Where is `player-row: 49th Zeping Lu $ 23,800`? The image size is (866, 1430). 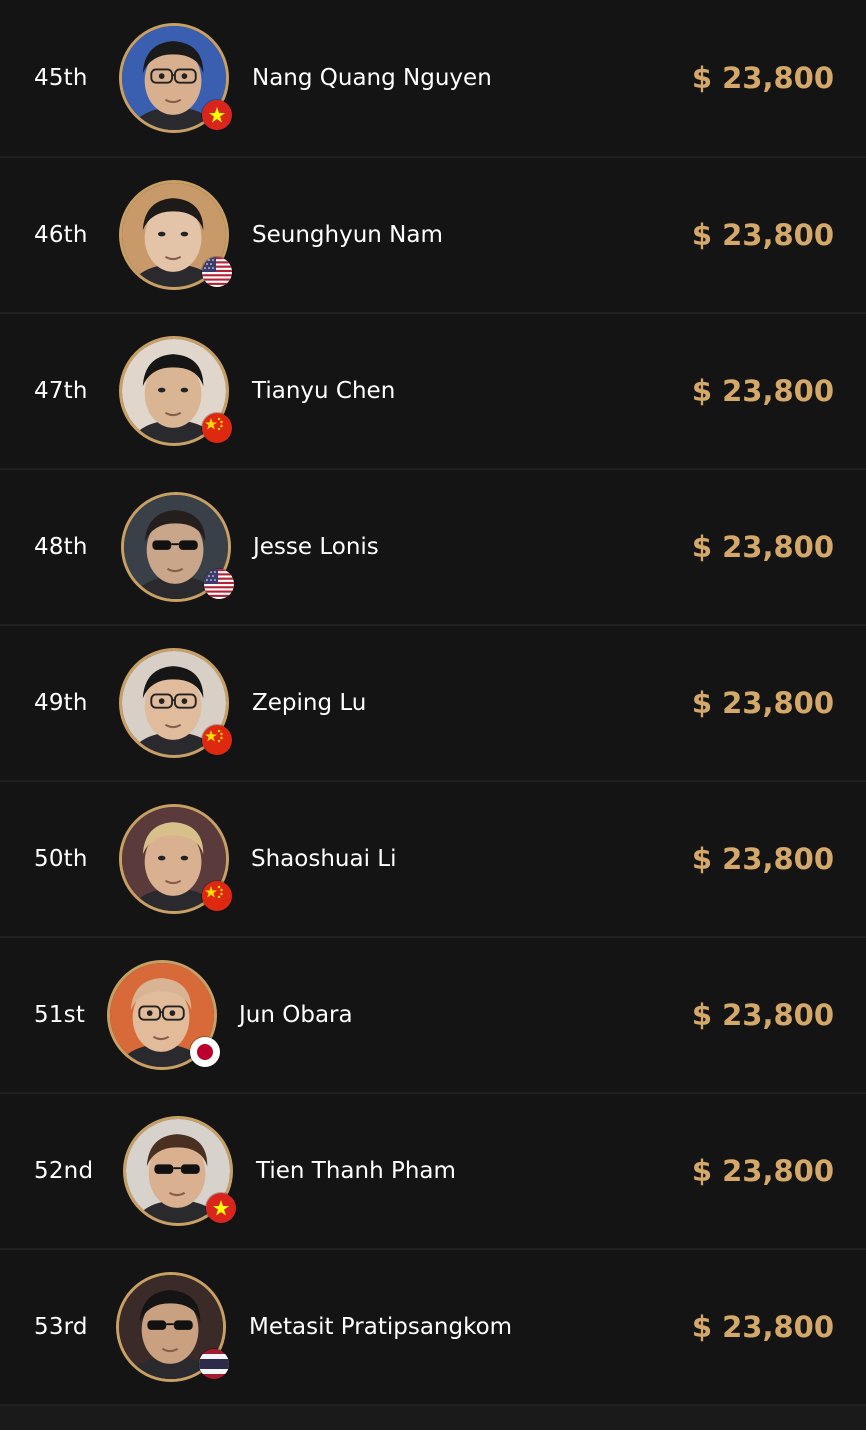
player-row: 49th Zeping Lu $ 23,800 is located at coordinates (433, 704).